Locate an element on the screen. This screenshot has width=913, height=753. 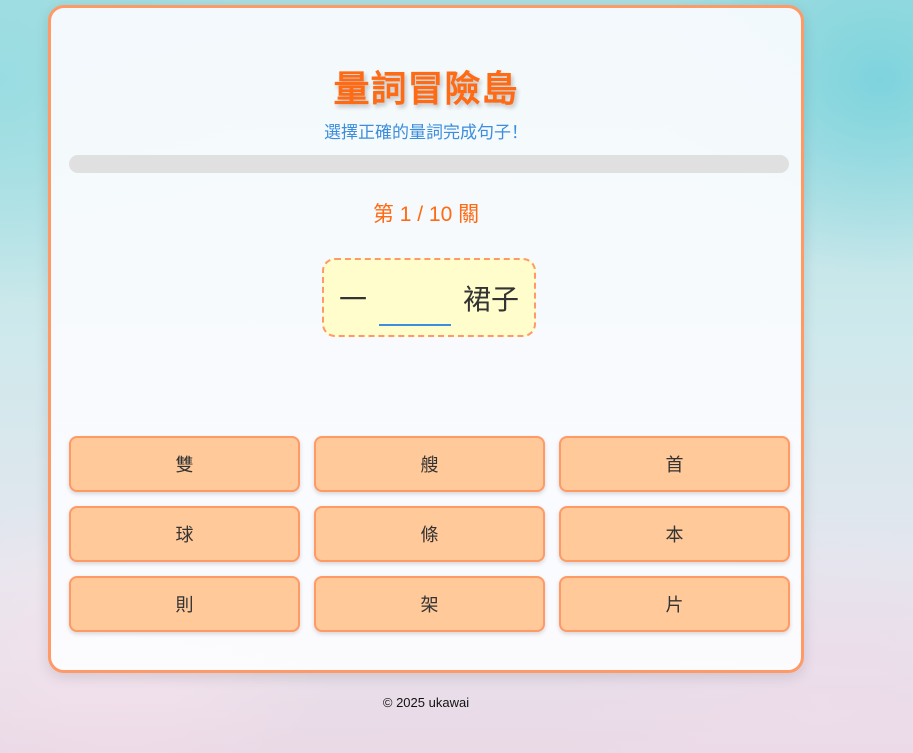
option-button: 條 is located at coordinates (429, 534).